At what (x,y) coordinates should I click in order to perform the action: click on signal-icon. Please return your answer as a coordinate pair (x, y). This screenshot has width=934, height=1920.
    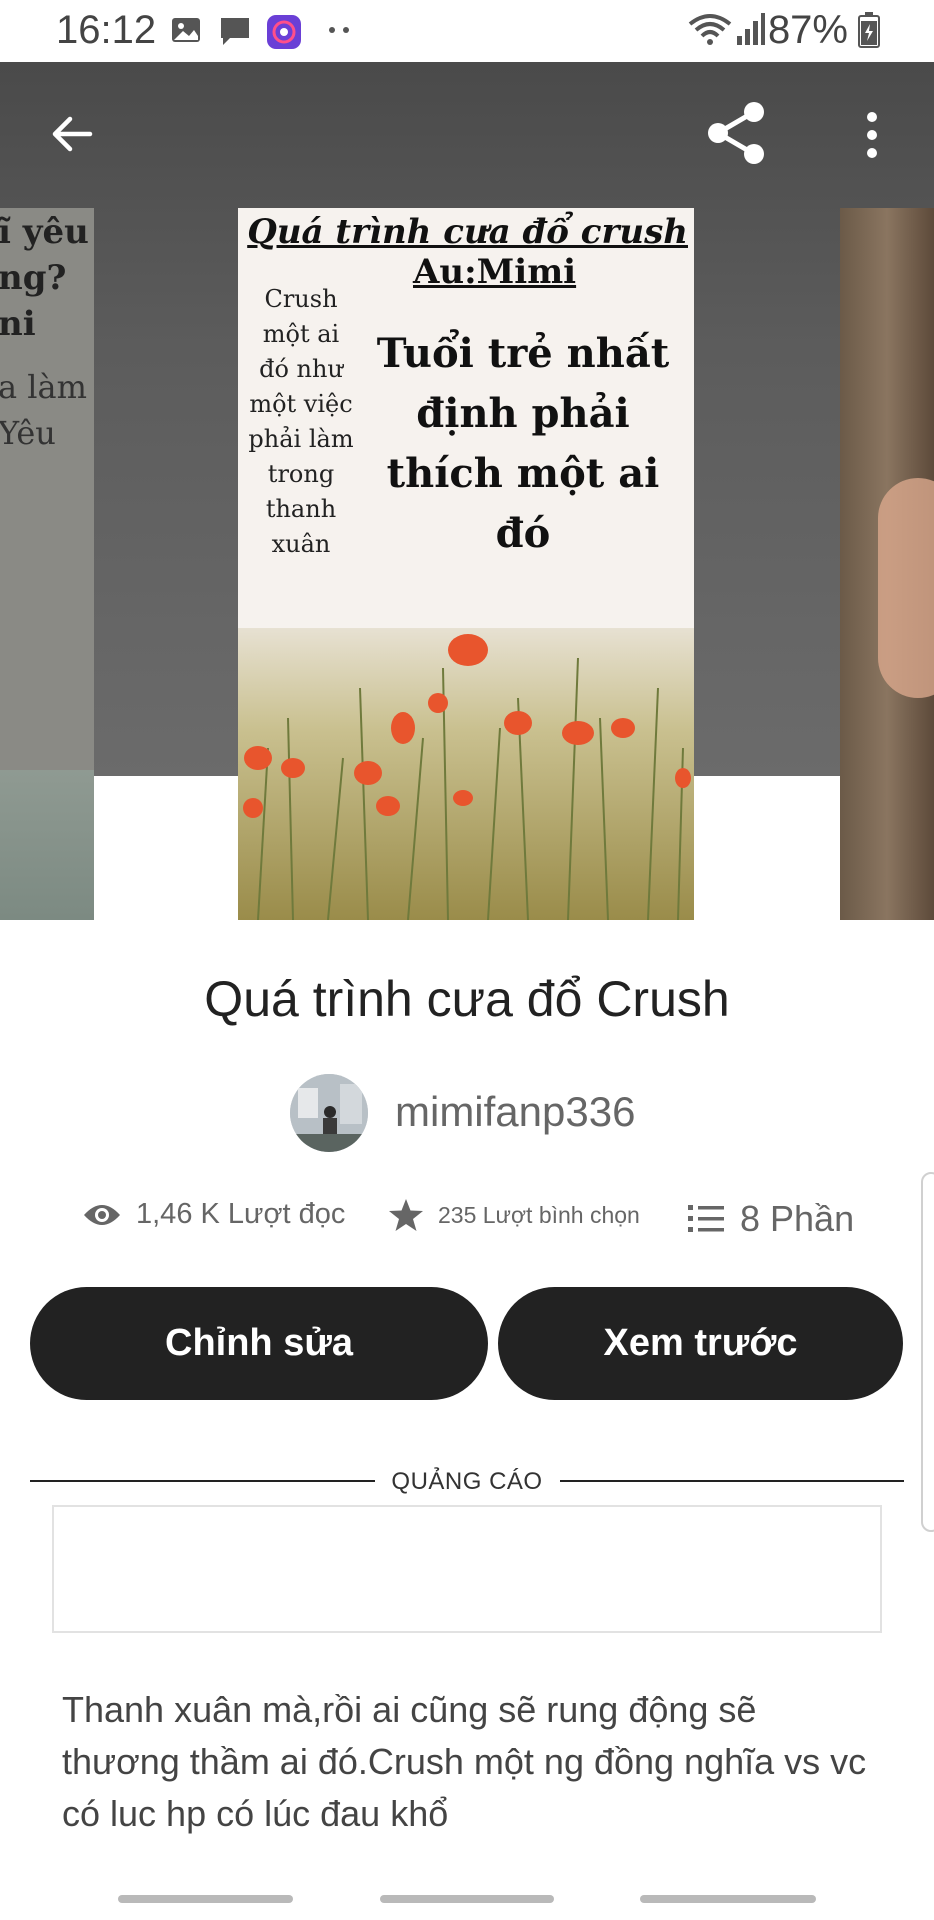
    Looking at the image, I should click on (751, 29).